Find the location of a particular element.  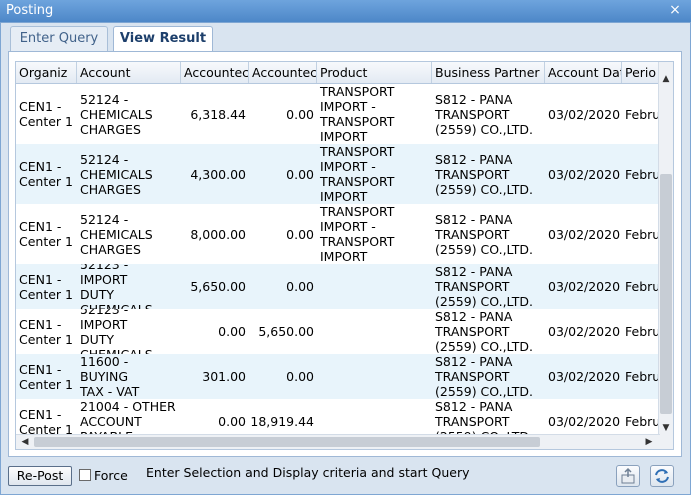

scroll-right-icon: ▶ is located at coordinates (649, 442).